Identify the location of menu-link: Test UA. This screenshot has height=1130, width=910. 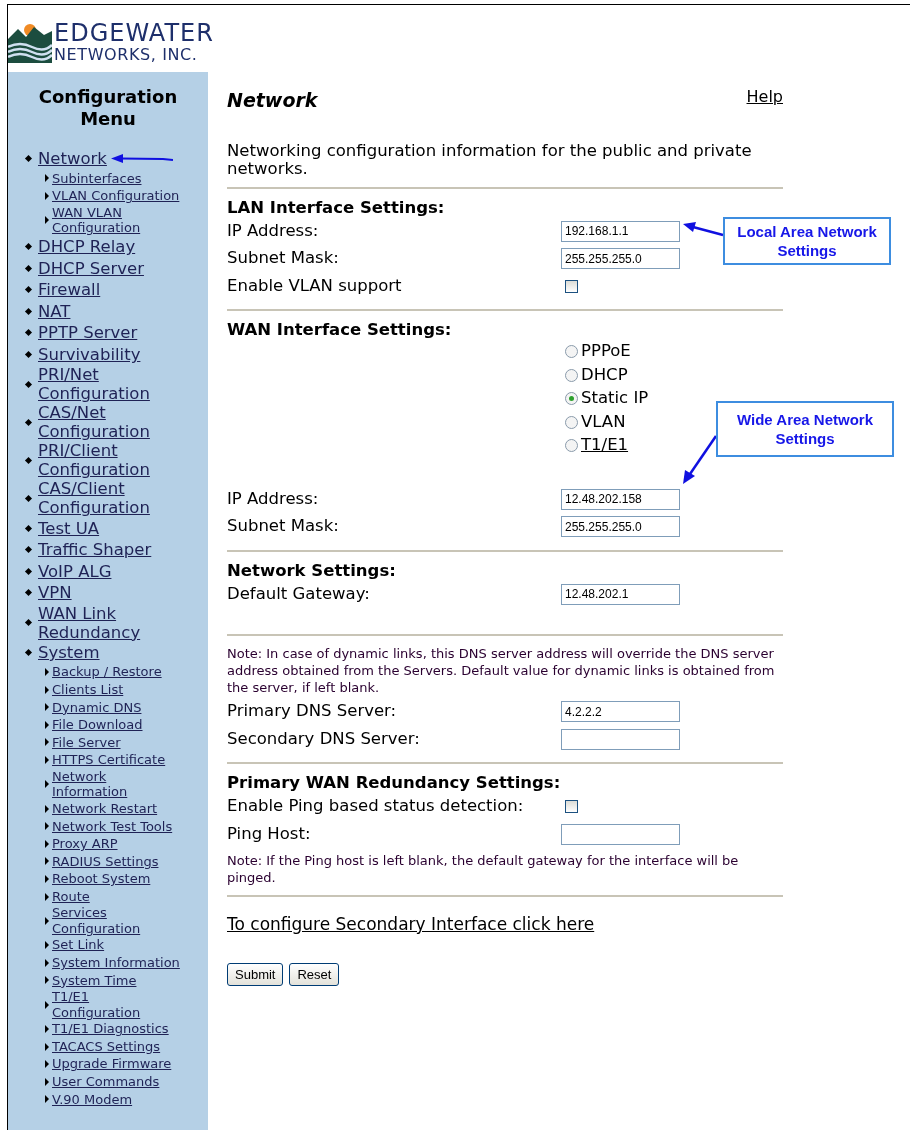
(69, 528).